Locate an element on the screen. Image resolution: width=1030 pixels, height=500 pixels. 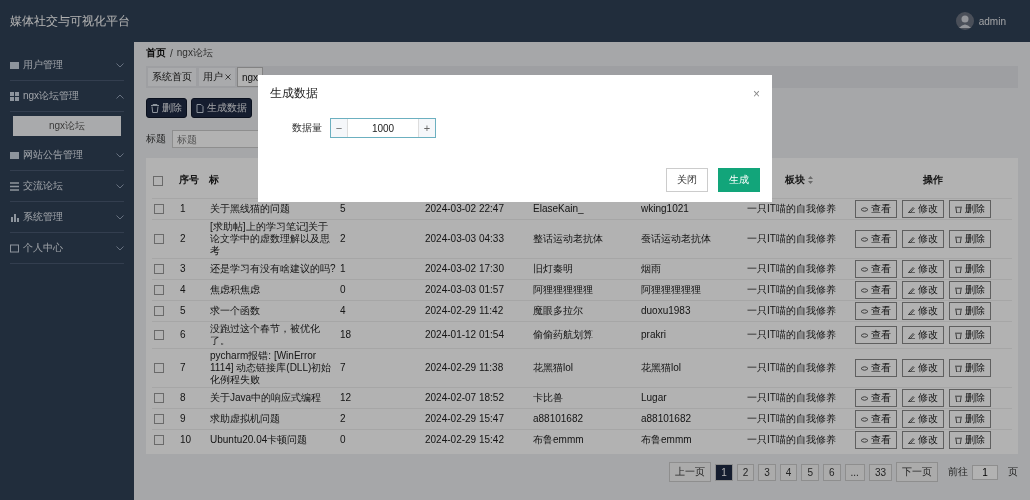
field-label: 数据量 is located at coordinates (307, 128).